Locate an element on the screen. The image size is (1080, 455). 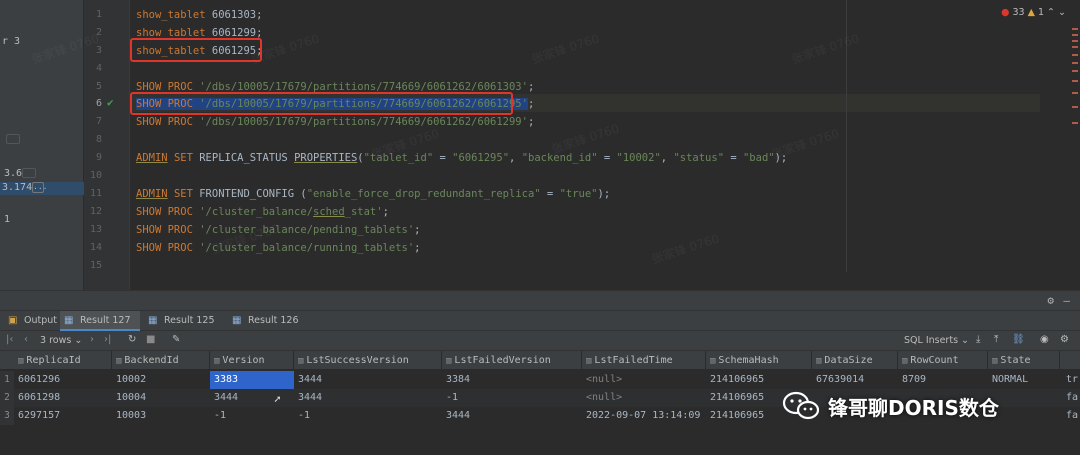
code-punct: ; is located at coordinates (531, 104).